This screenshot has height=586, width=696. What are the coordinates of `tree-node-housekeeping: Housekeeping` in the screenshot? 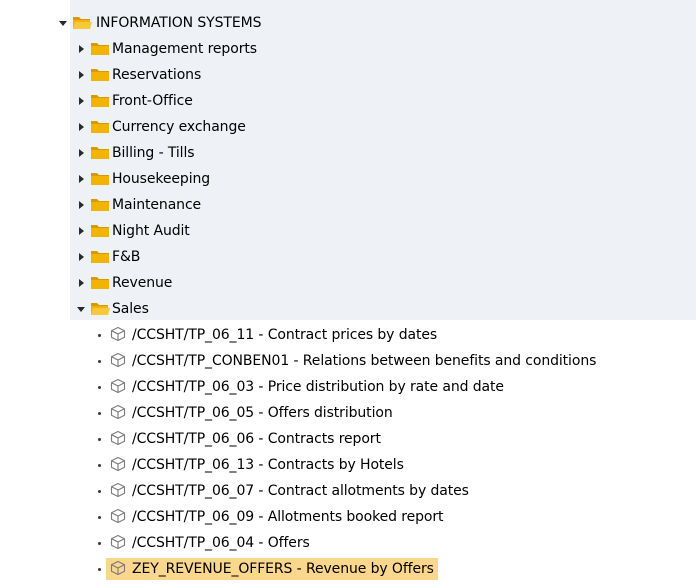 It's located at (348, 179).